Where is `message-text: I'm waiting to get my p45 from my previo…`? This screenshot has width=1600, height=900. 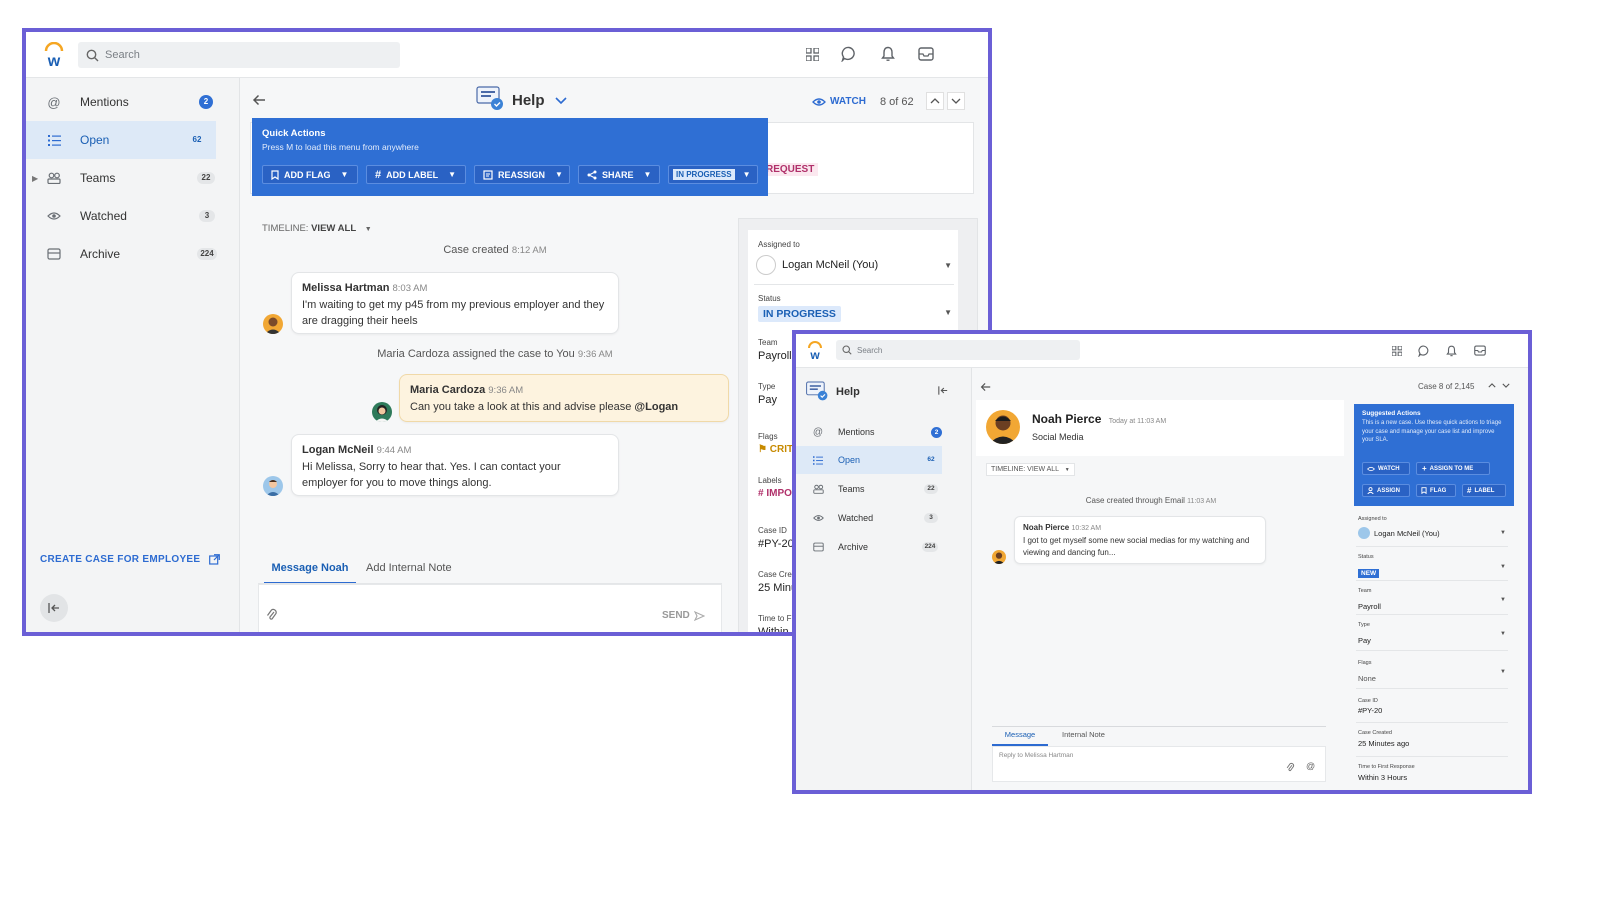
message-text: I'm waiting to get my p45 from my previo… is located at coordinates (453, 313).